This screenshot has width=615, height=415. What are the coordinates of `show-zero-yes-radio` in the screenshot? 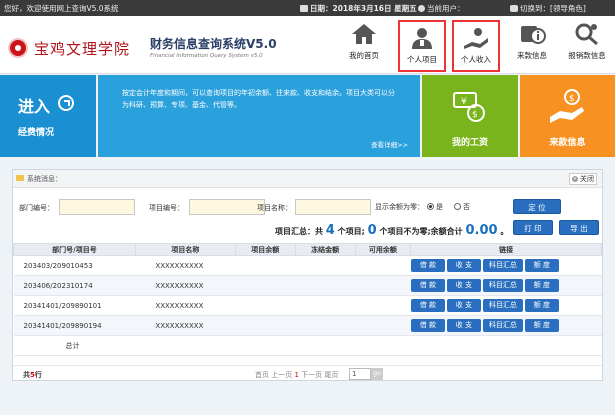 It's located at (430, 206).